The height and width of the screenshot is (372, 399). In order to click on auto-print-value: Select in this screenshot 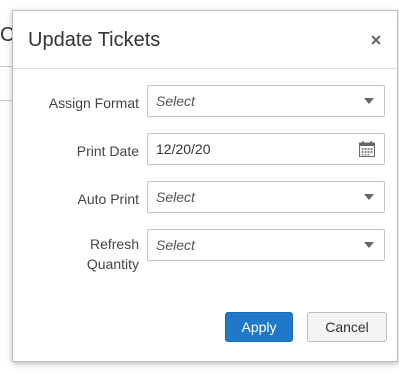, I will do `click(175, 197)`.